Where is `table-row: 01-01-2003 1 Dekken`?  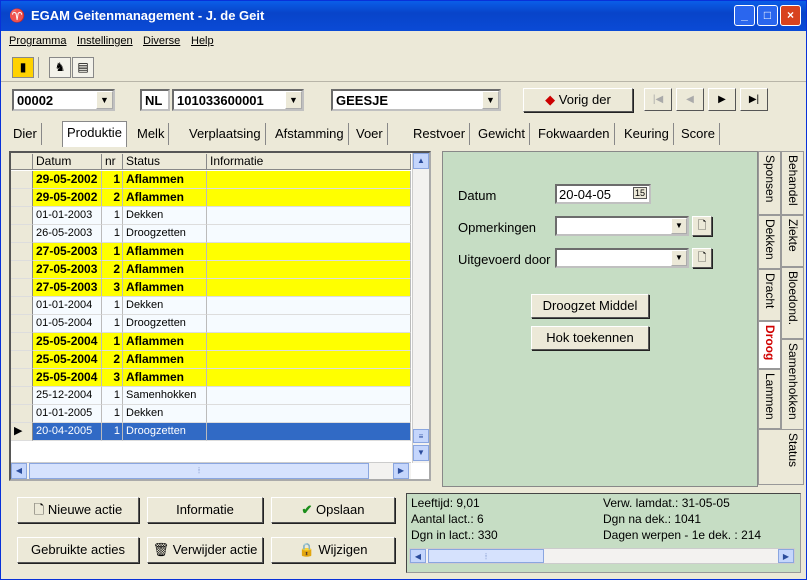 table-row: 01-01-2003 1 Dekken is located at coordinates (211, 216).